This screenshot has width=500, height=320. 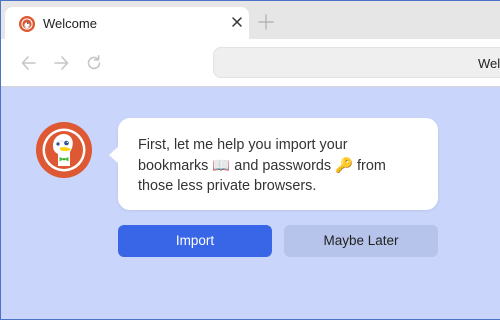 I want to click on navigation-bar: Wel, so click(x=250, y=63).